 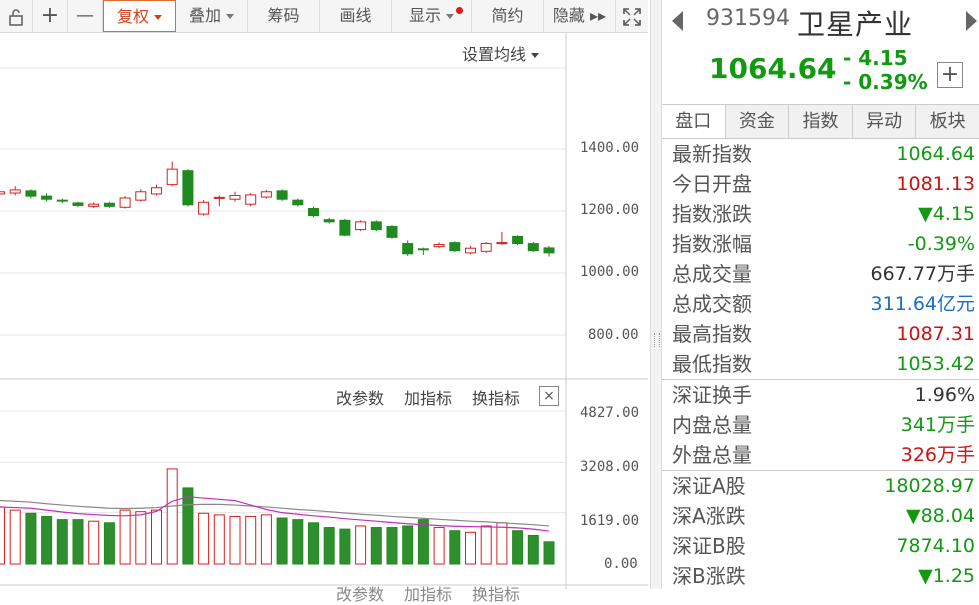 What do you see at coordinates (712, 214) in the screenshot?
I see `row-label: 指数涨跌` at bounding box center [712, 214].